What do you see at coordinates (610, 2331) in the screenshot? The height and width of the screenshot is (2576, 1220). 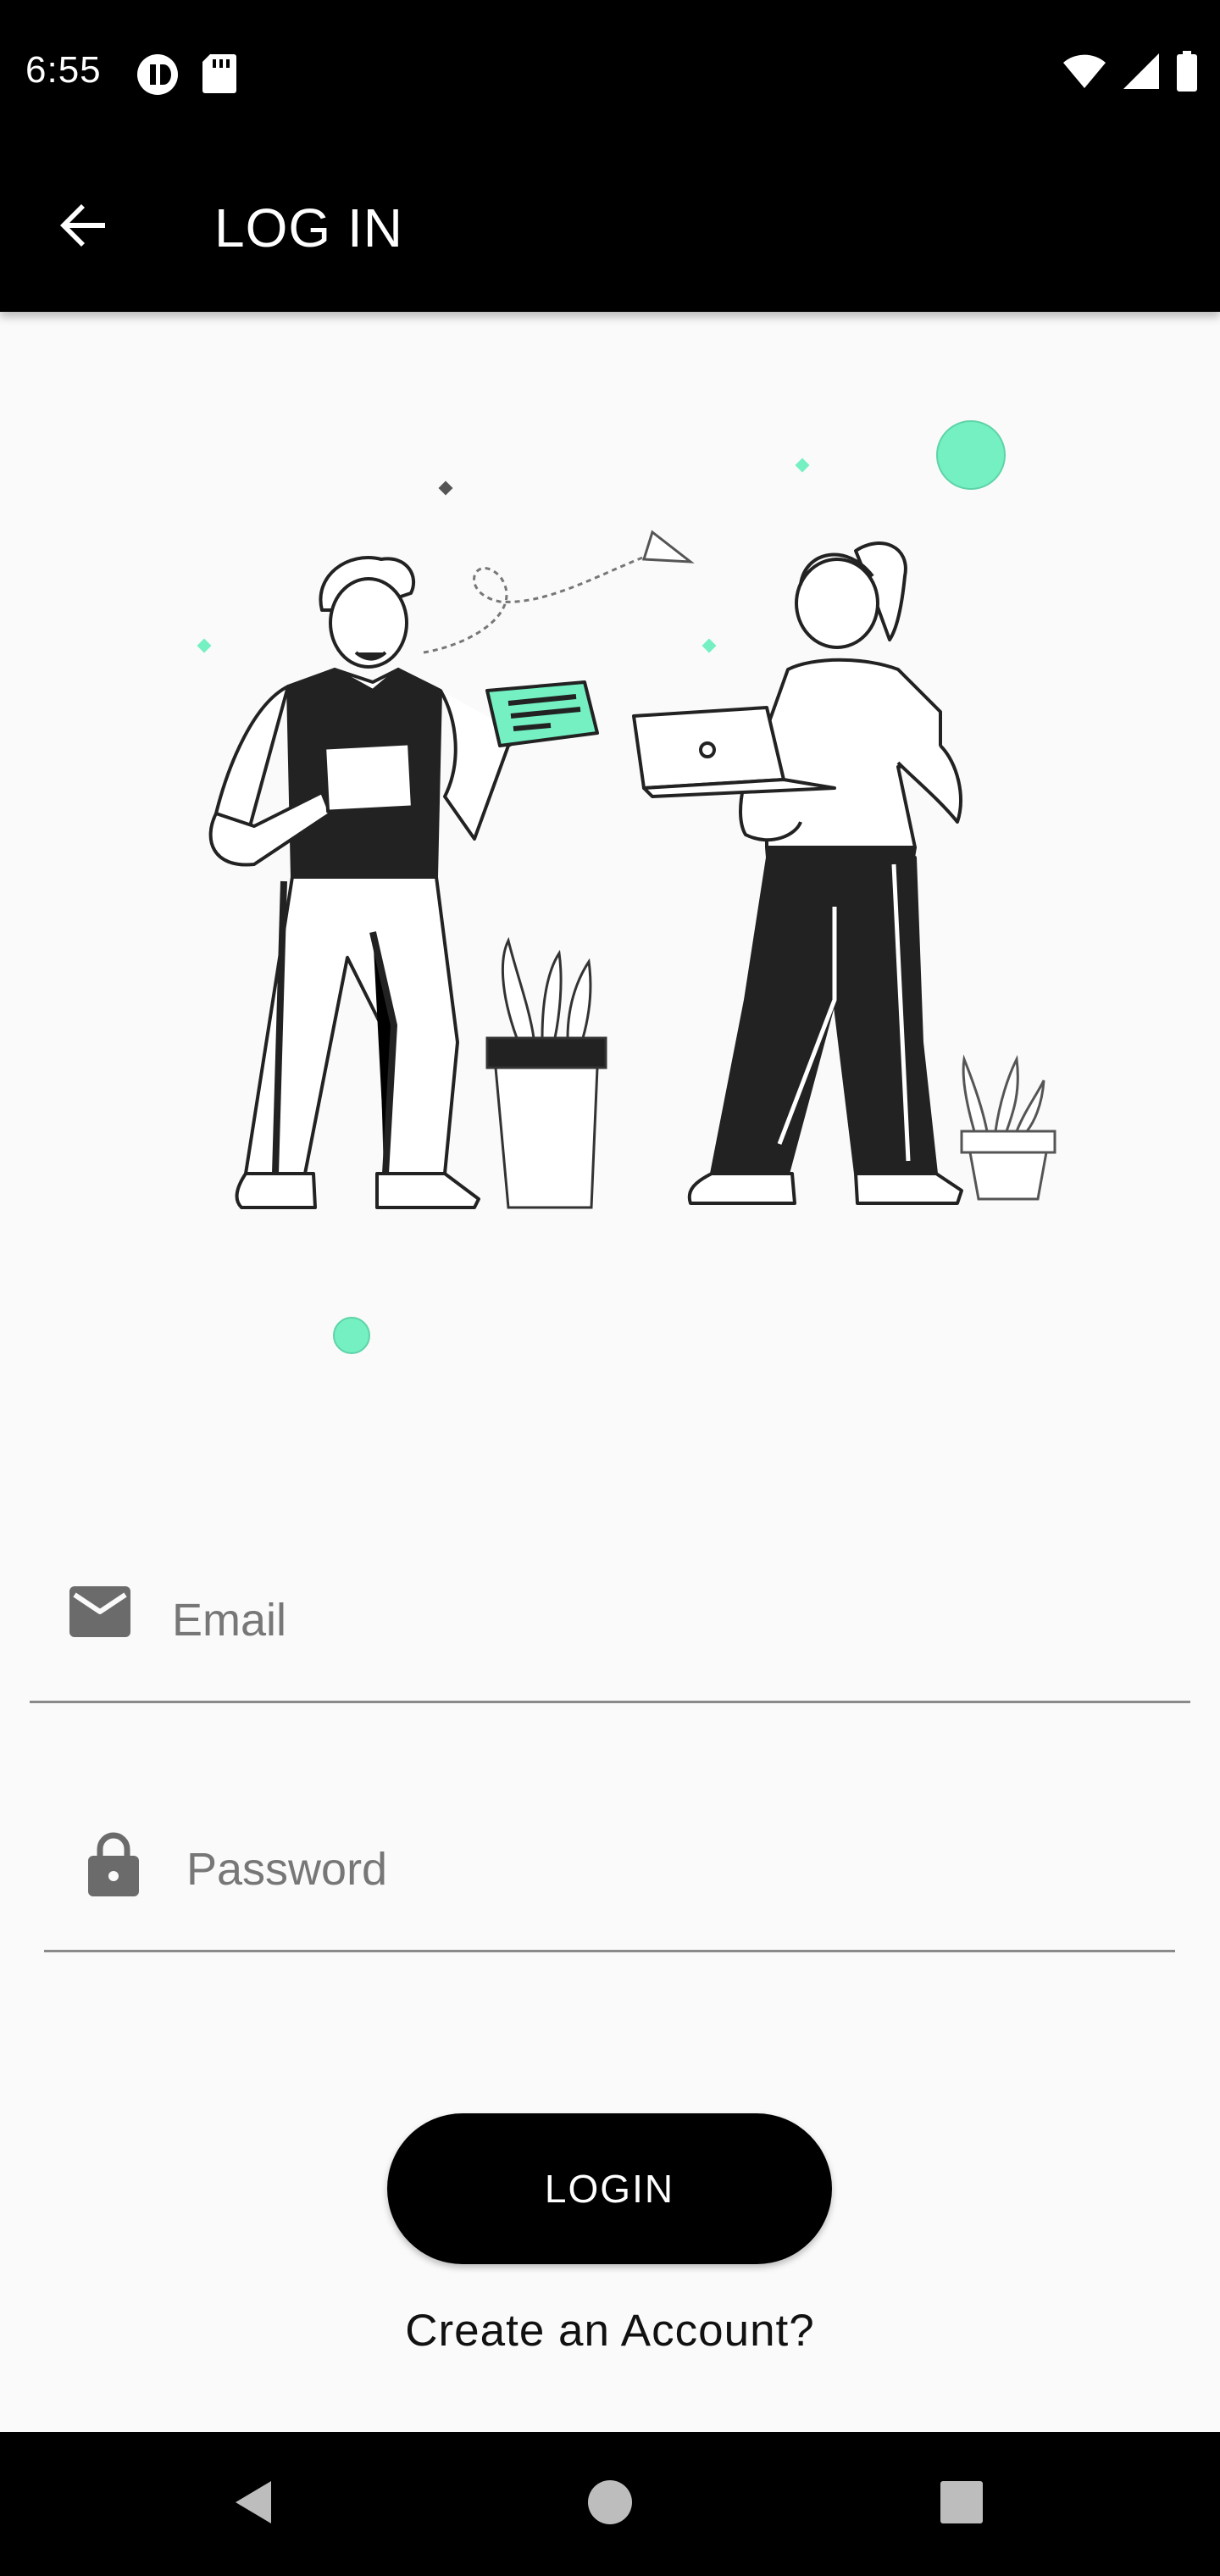 I see `create-account-link: Create an Account?` at bounding box center [610, 2331].